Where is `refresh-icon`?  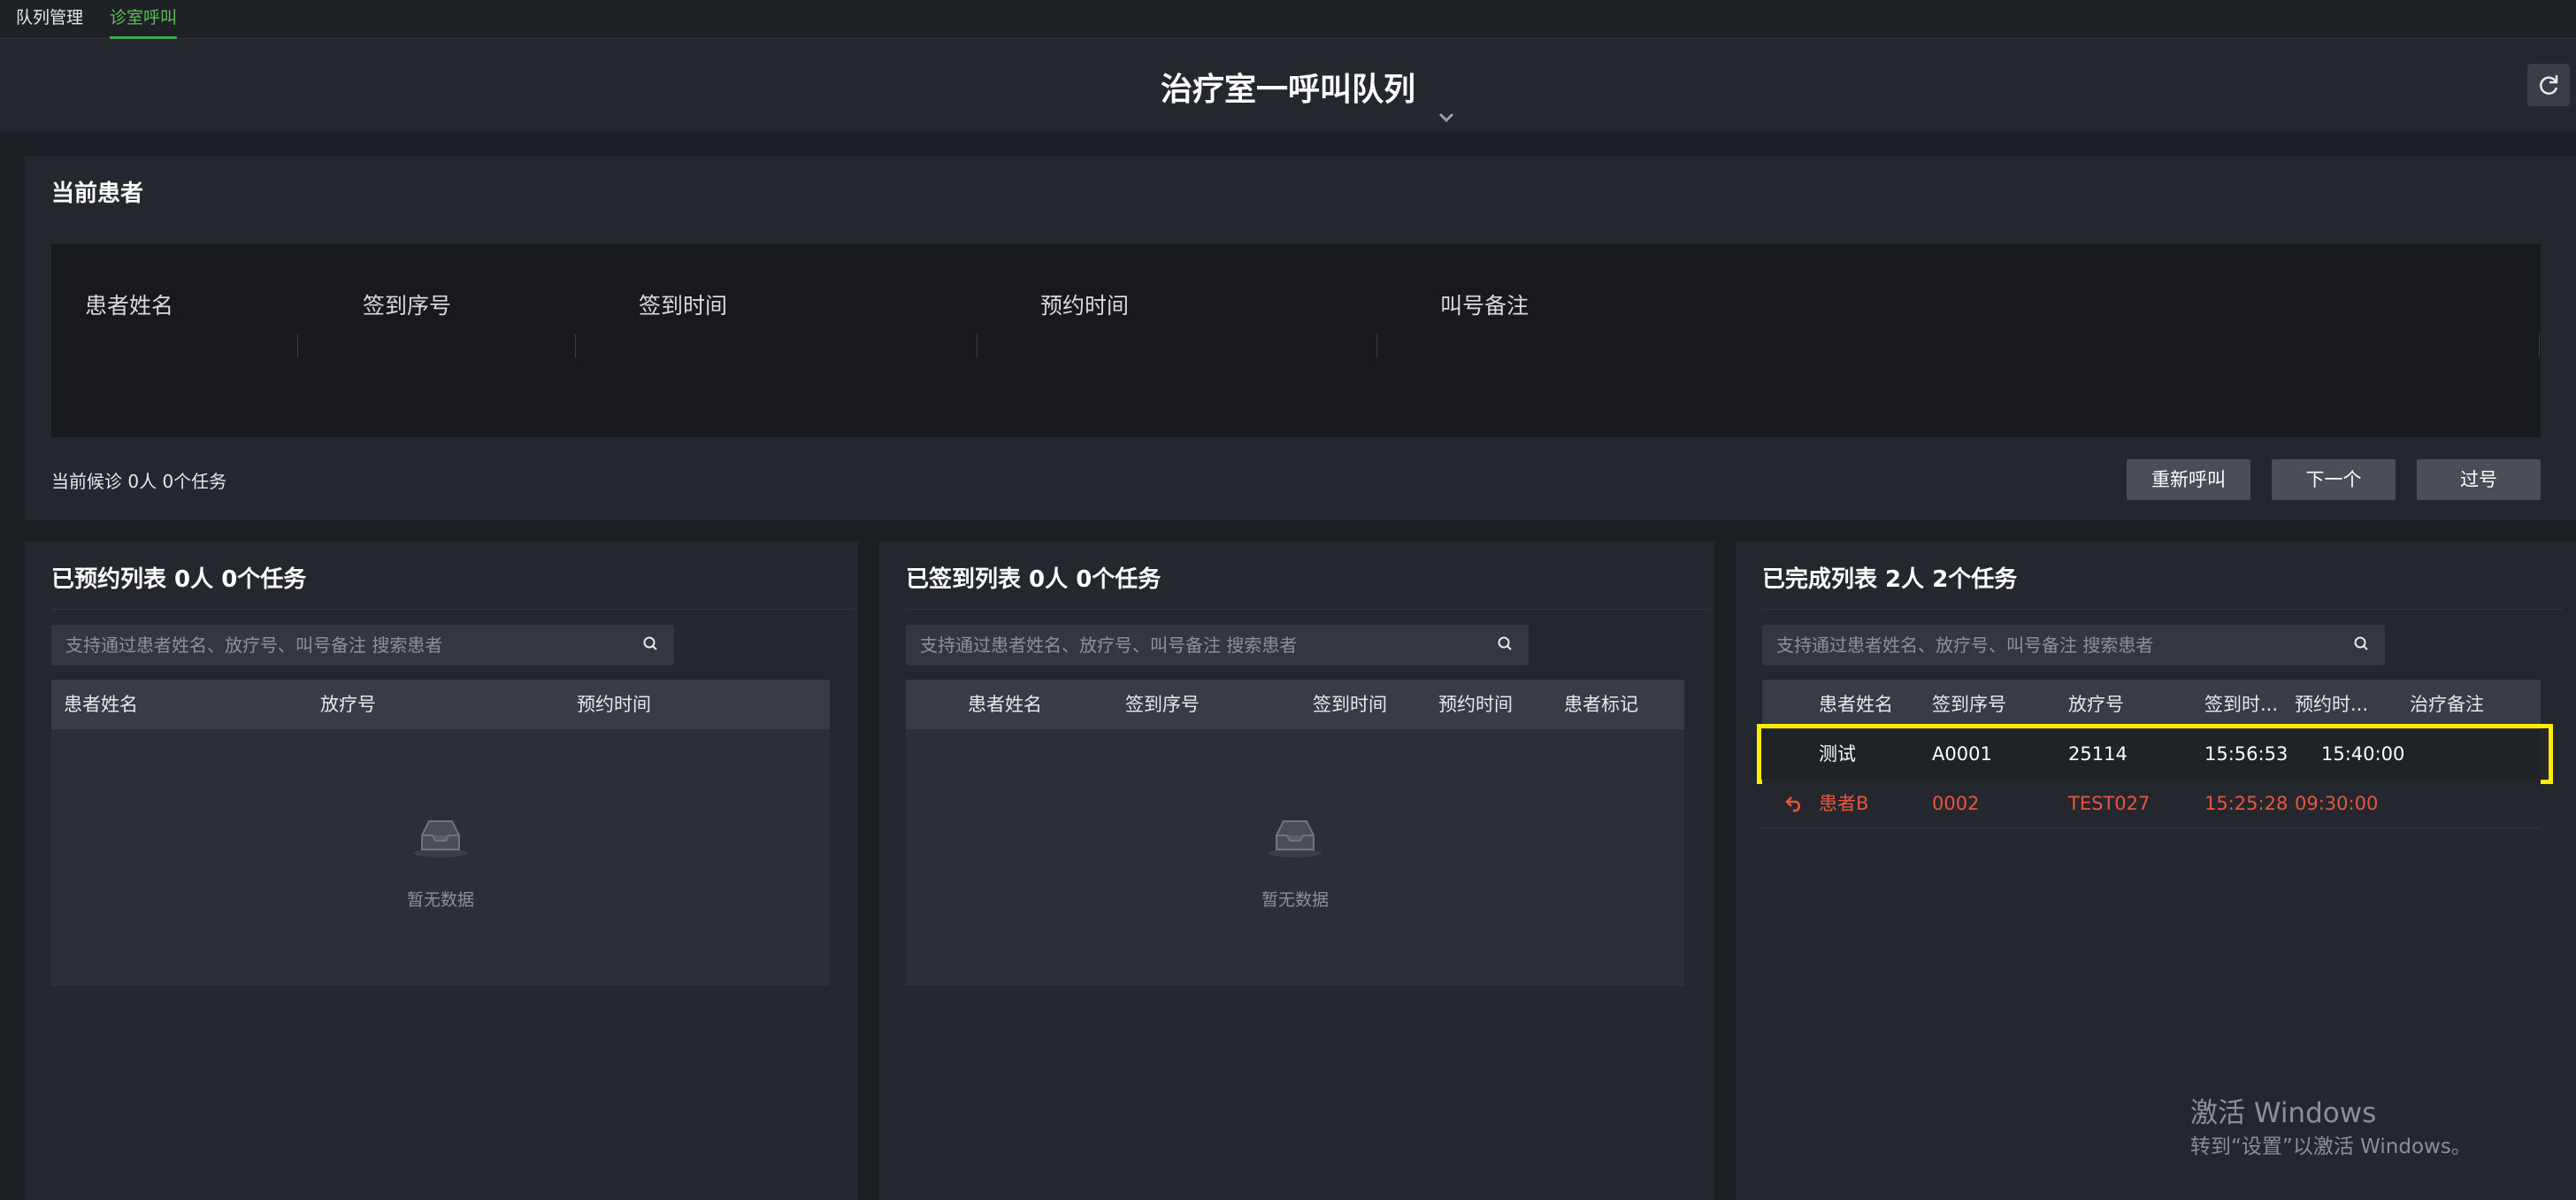 refresh-icon is located at coordinates (2549, 85).